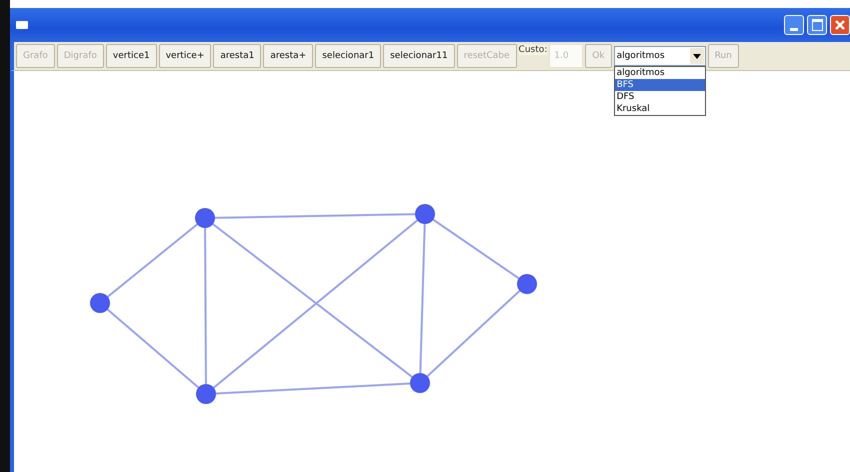 This screenshot has width=850, height=472. What do you see at coordinates (659, 109) in the screenshot?
I see `dropdown-option: Kruskal` at bounding box center [659, 109].